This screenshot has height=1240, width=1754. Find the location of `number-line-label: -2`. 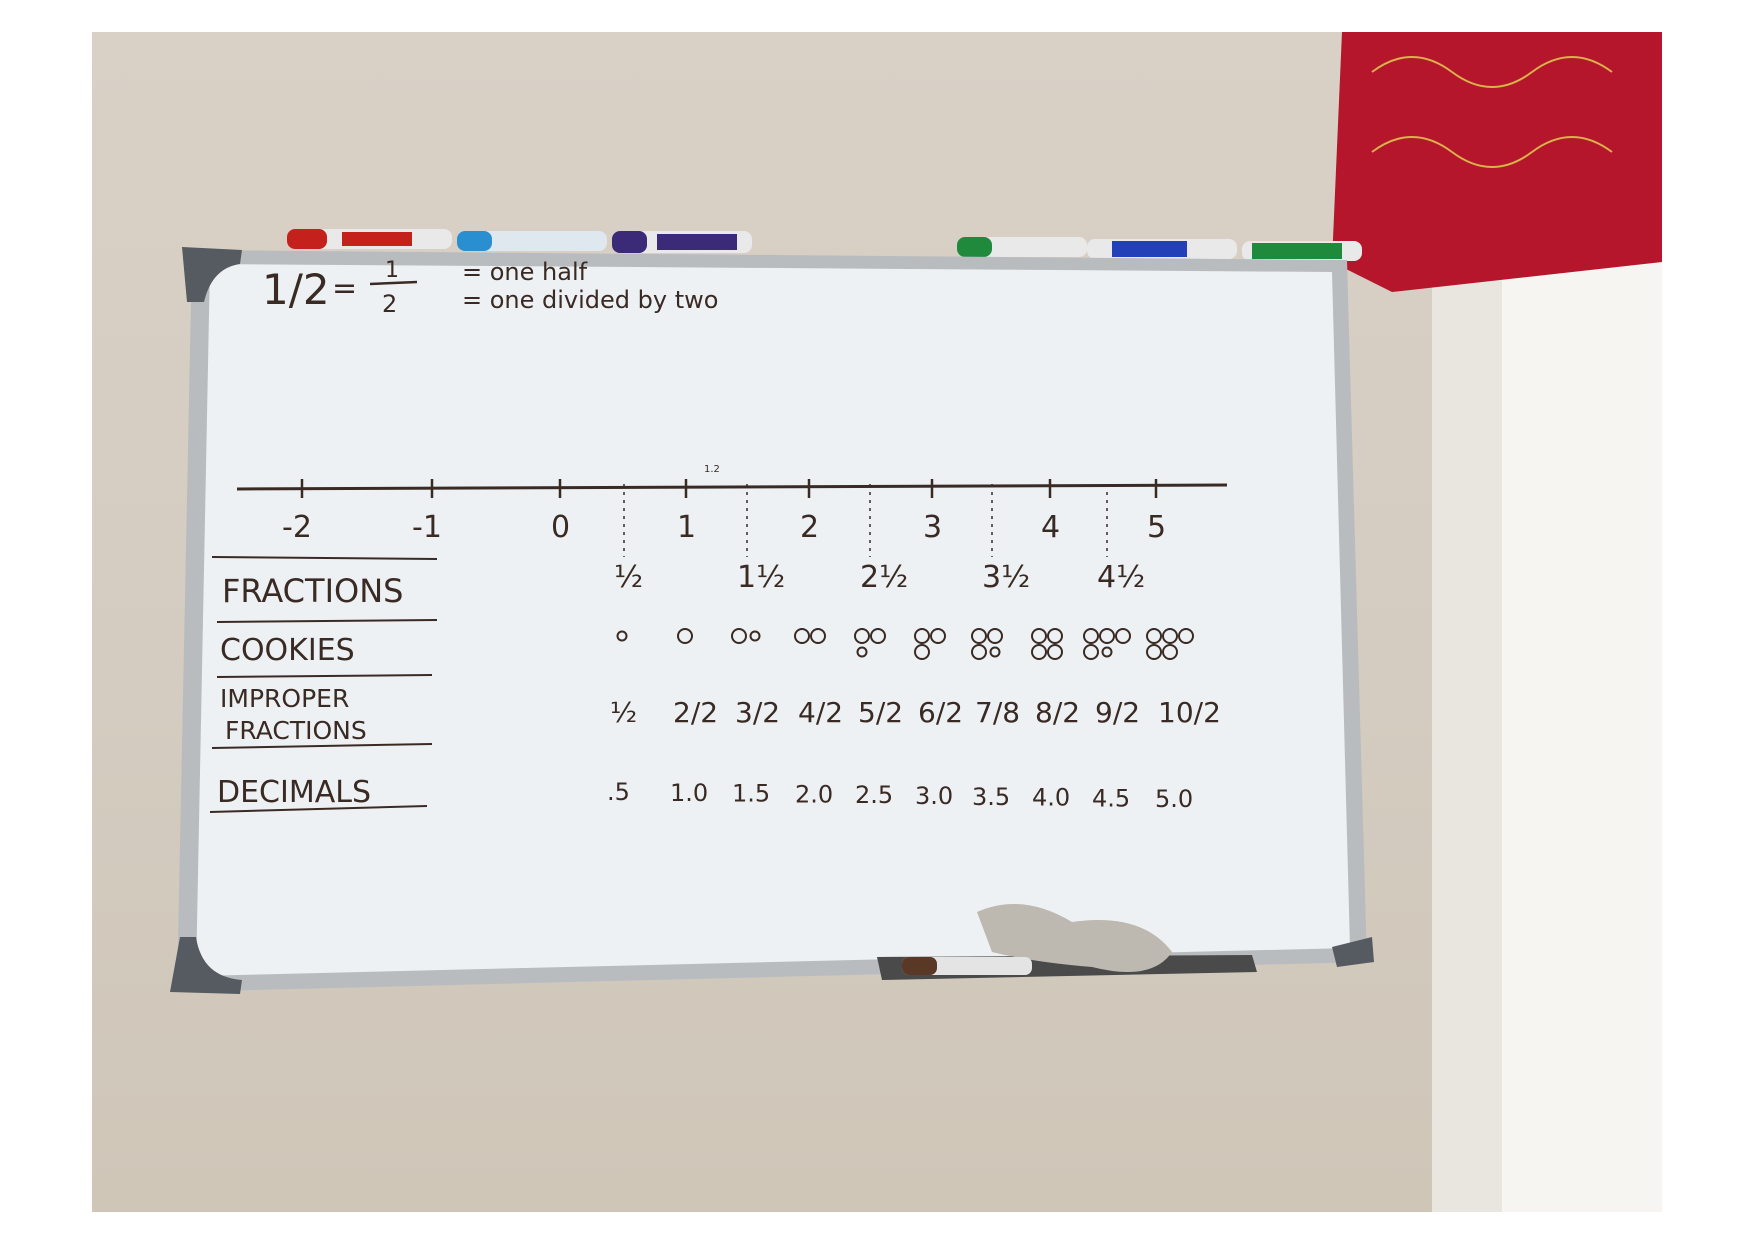

number-line-label: -2 is located at coordinates (297, 527).